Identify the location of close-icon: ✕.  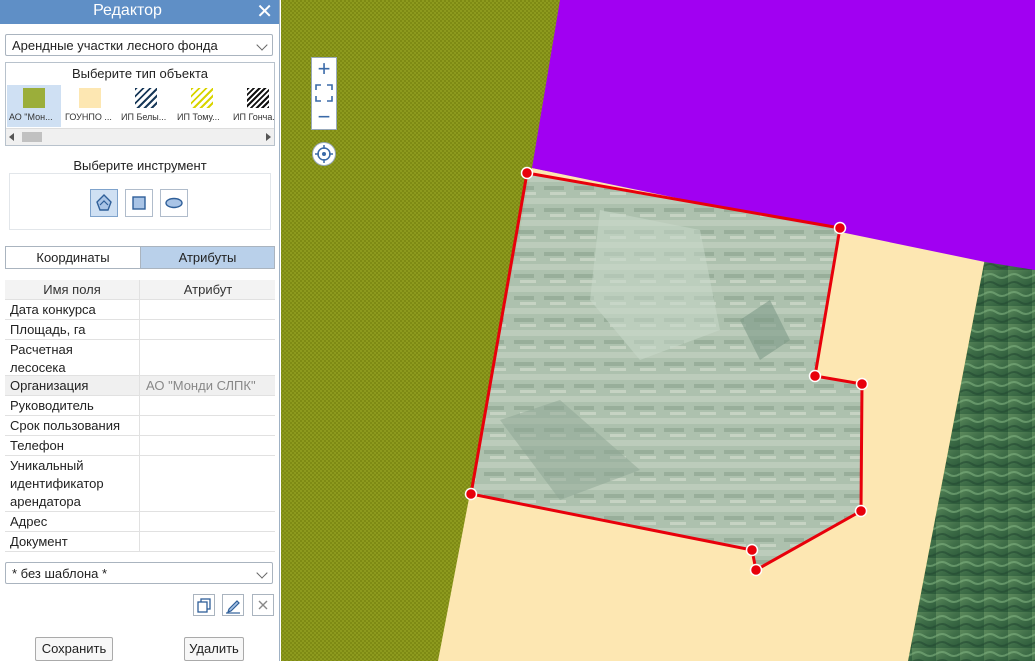
(264, 12).